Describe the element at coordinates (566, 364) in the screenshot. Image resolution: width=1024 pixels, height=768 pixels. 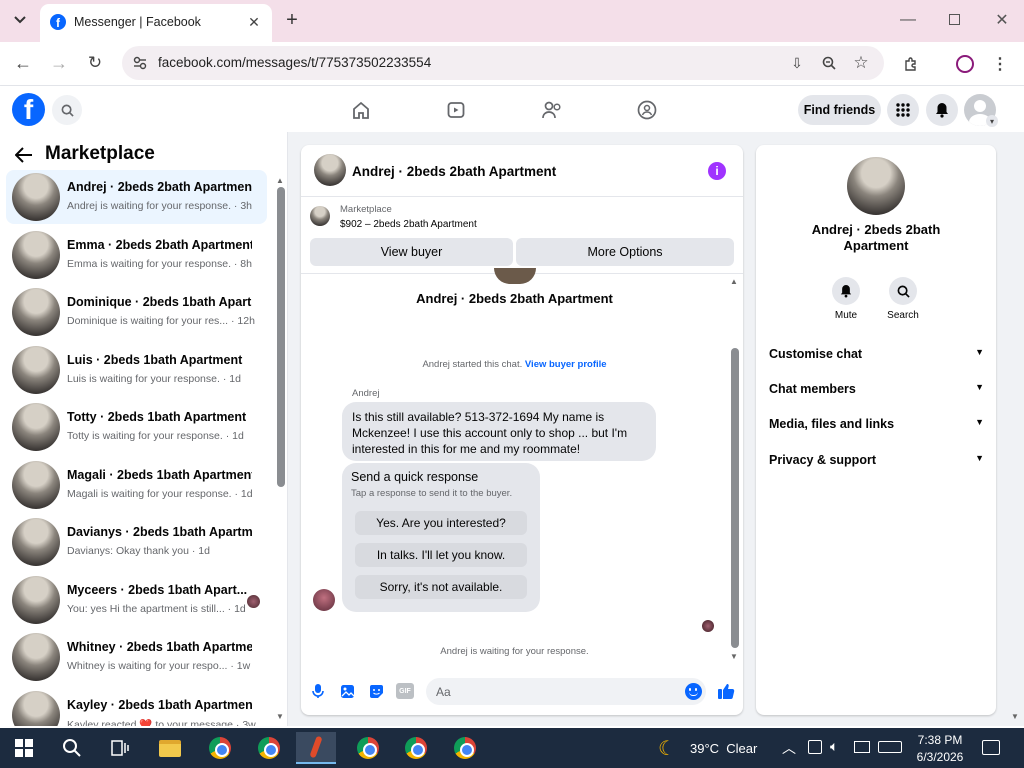
I see `view-buyer-profile-link: View buyer profile` at that location.